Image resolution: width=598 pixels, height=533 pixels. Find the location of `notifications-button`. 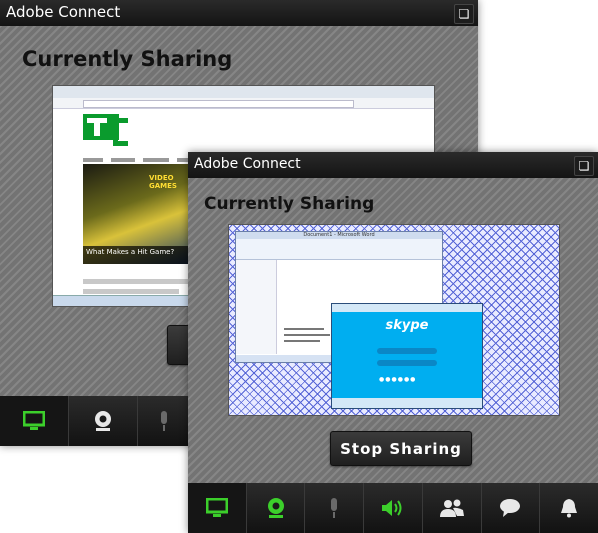

notifications-button is located at coordinates (569, 508).